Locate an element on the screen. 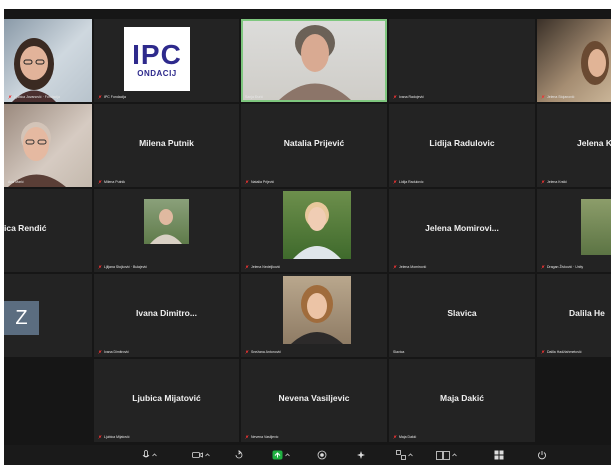 The width and height of the screenshot is (611, 465). leave-button is located at coordinates (542, 455).